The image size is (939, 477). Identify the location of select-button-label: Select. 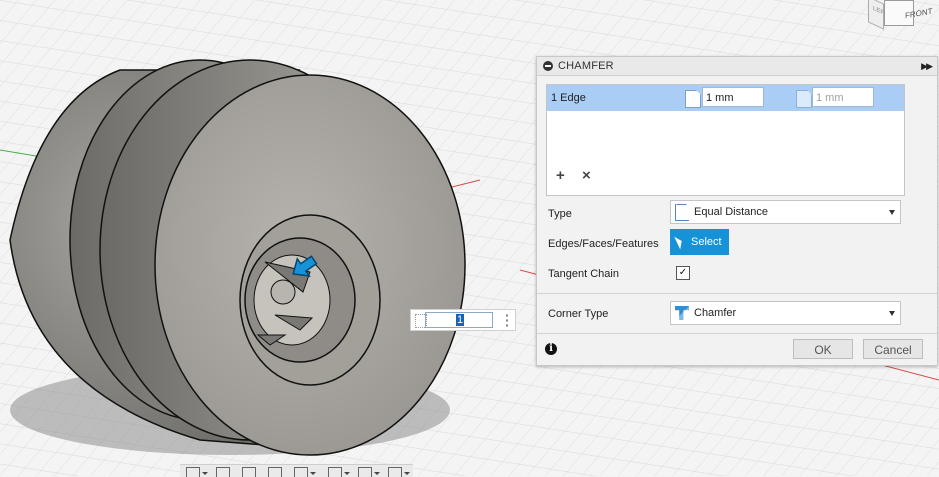
(706, 242).